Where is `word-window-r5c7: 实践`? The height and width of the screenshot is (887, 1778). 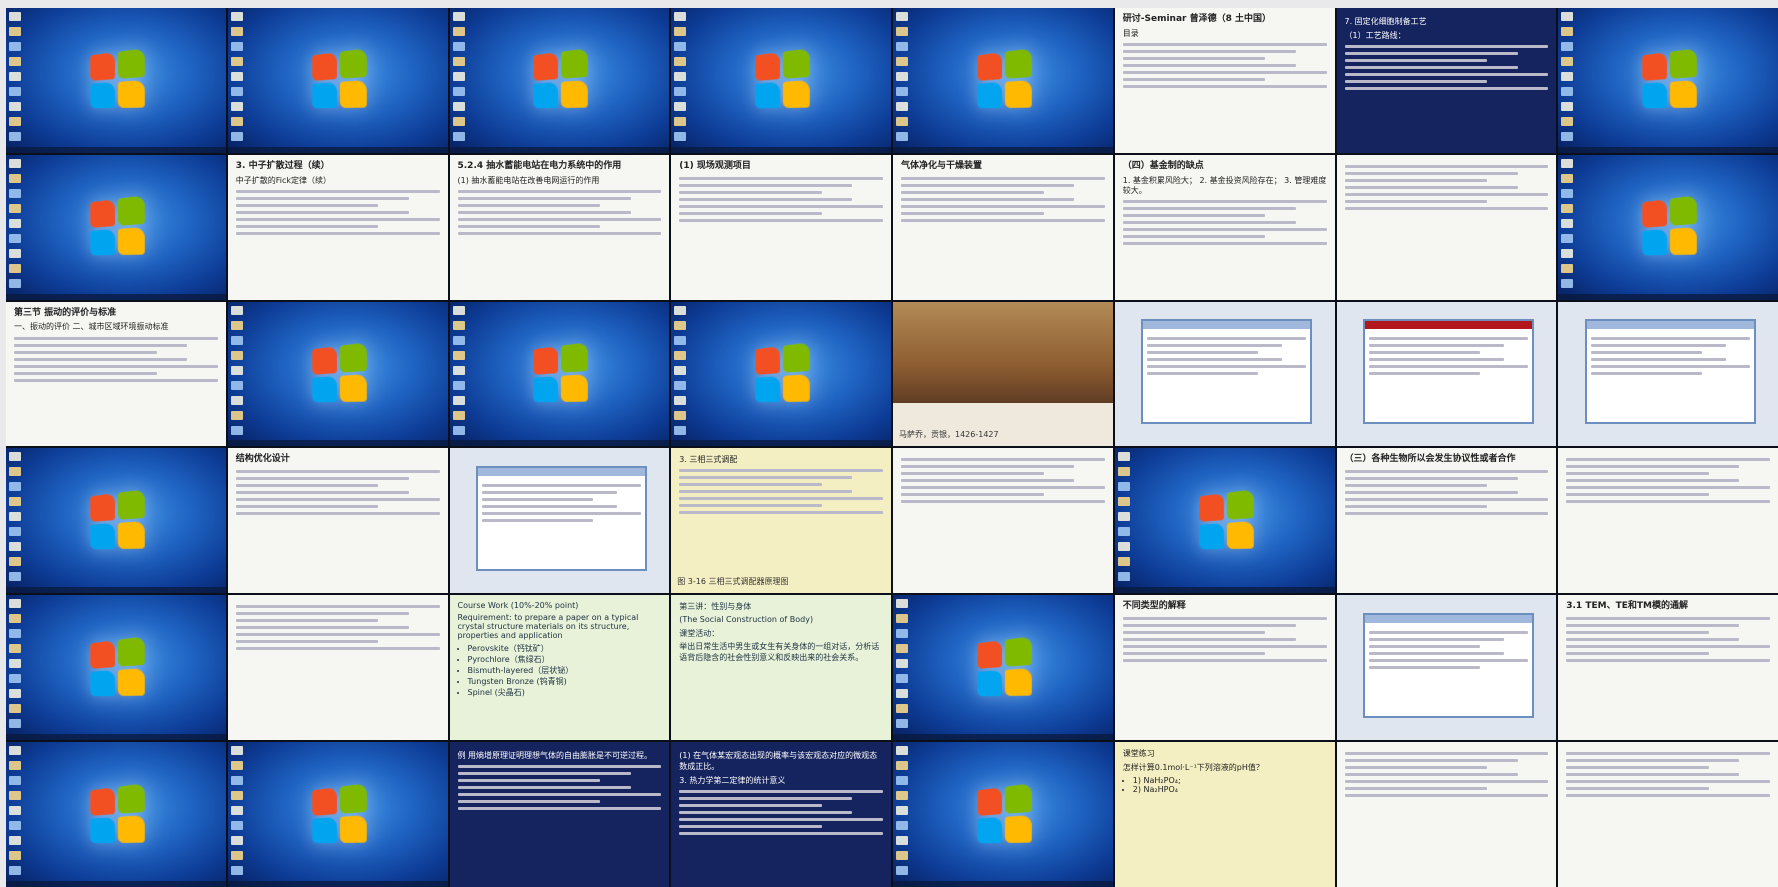 word-window-r5c7: 实践 is located at coordinates (1447, 667).